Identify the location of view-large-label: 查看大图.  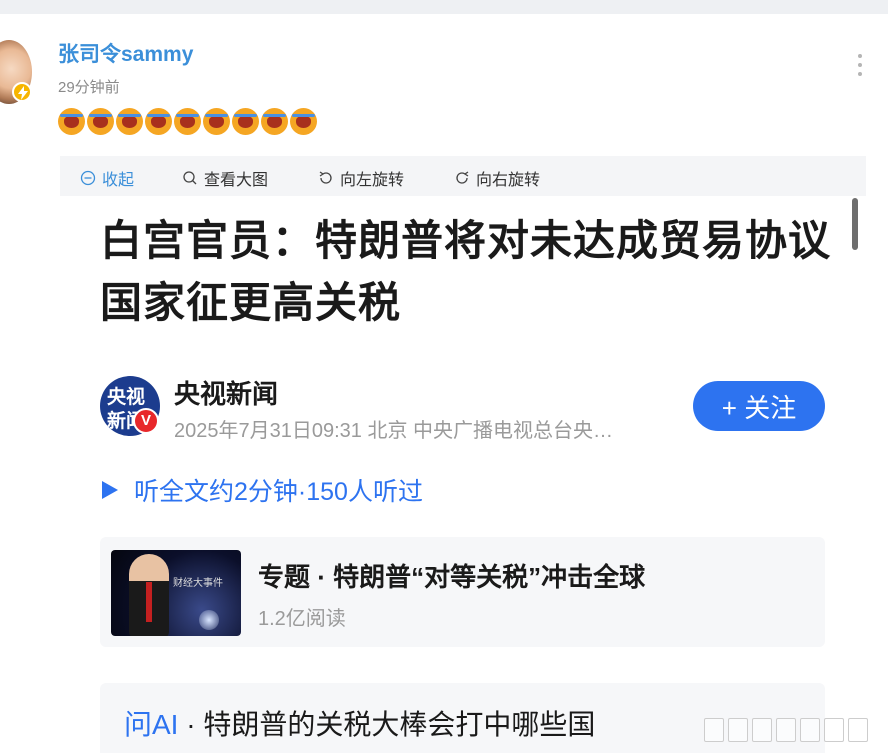
(236, 180).